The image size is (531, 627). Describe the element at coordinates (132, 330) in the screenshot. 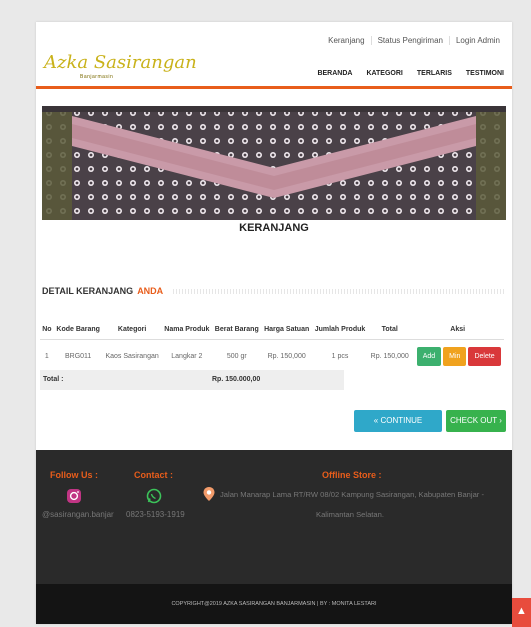

I see `col-kategori: Kategori` at that location.